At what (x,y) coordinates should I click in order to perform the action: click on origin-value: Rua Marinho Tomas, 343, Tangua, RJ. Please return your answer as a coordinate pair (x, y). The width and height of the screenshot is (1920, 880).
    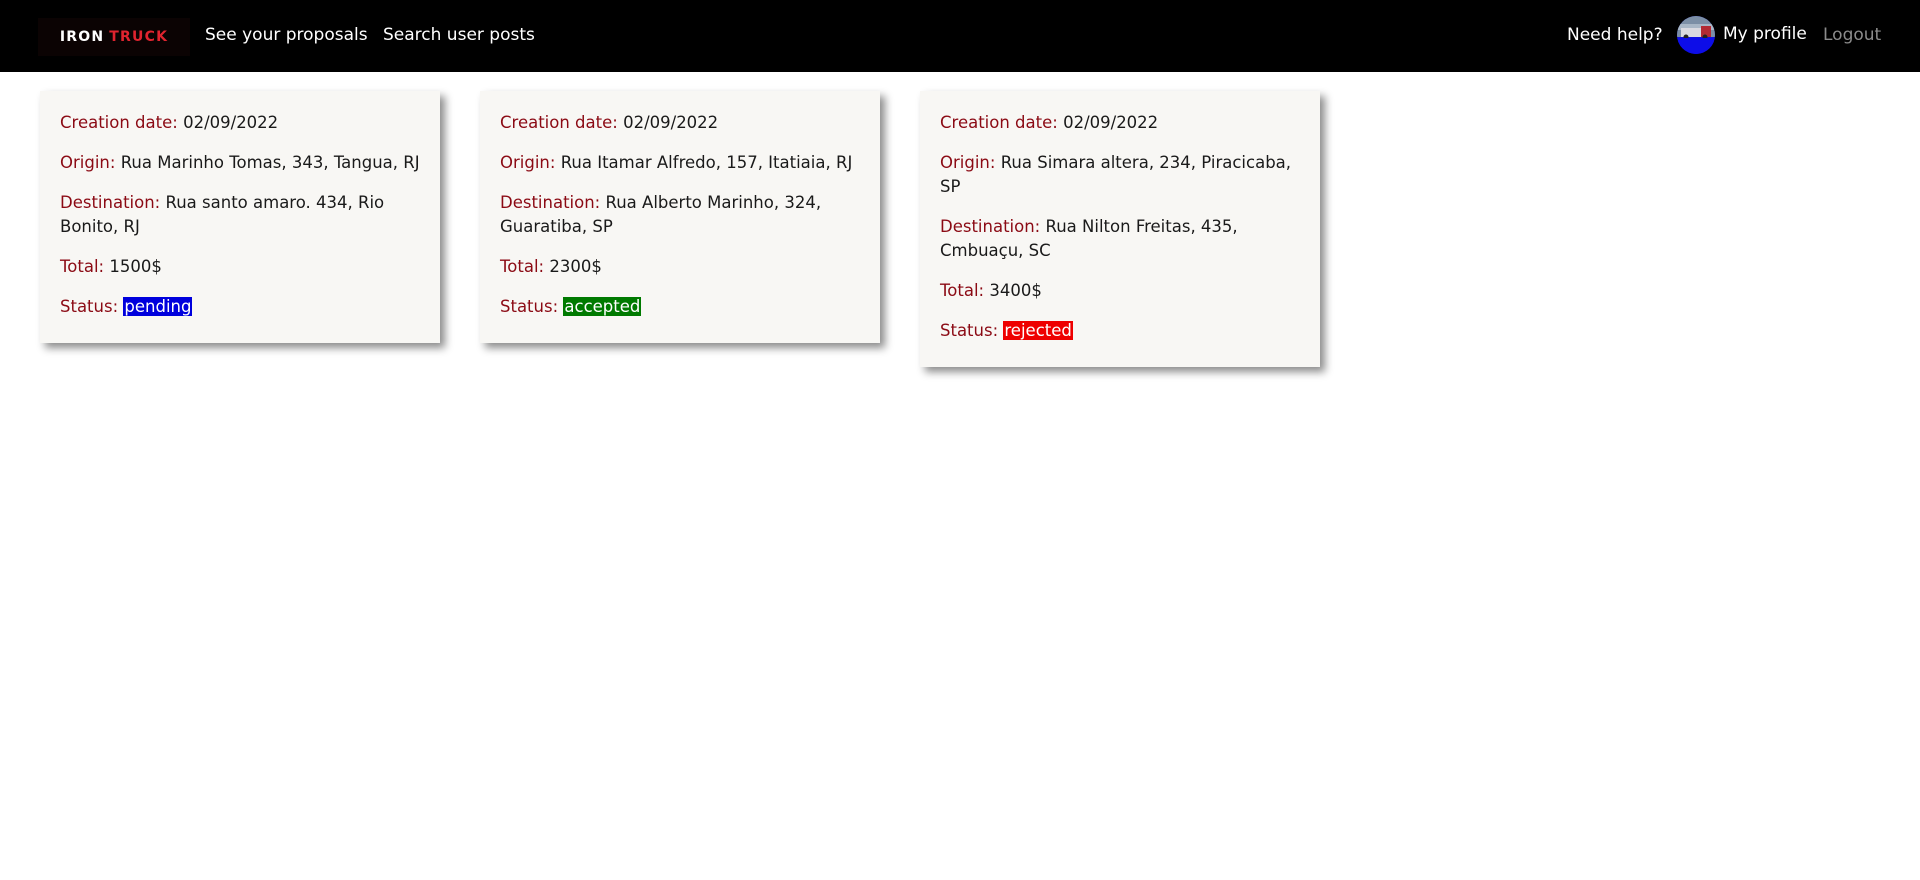
    Looking at the image, I should click on (270, 162).